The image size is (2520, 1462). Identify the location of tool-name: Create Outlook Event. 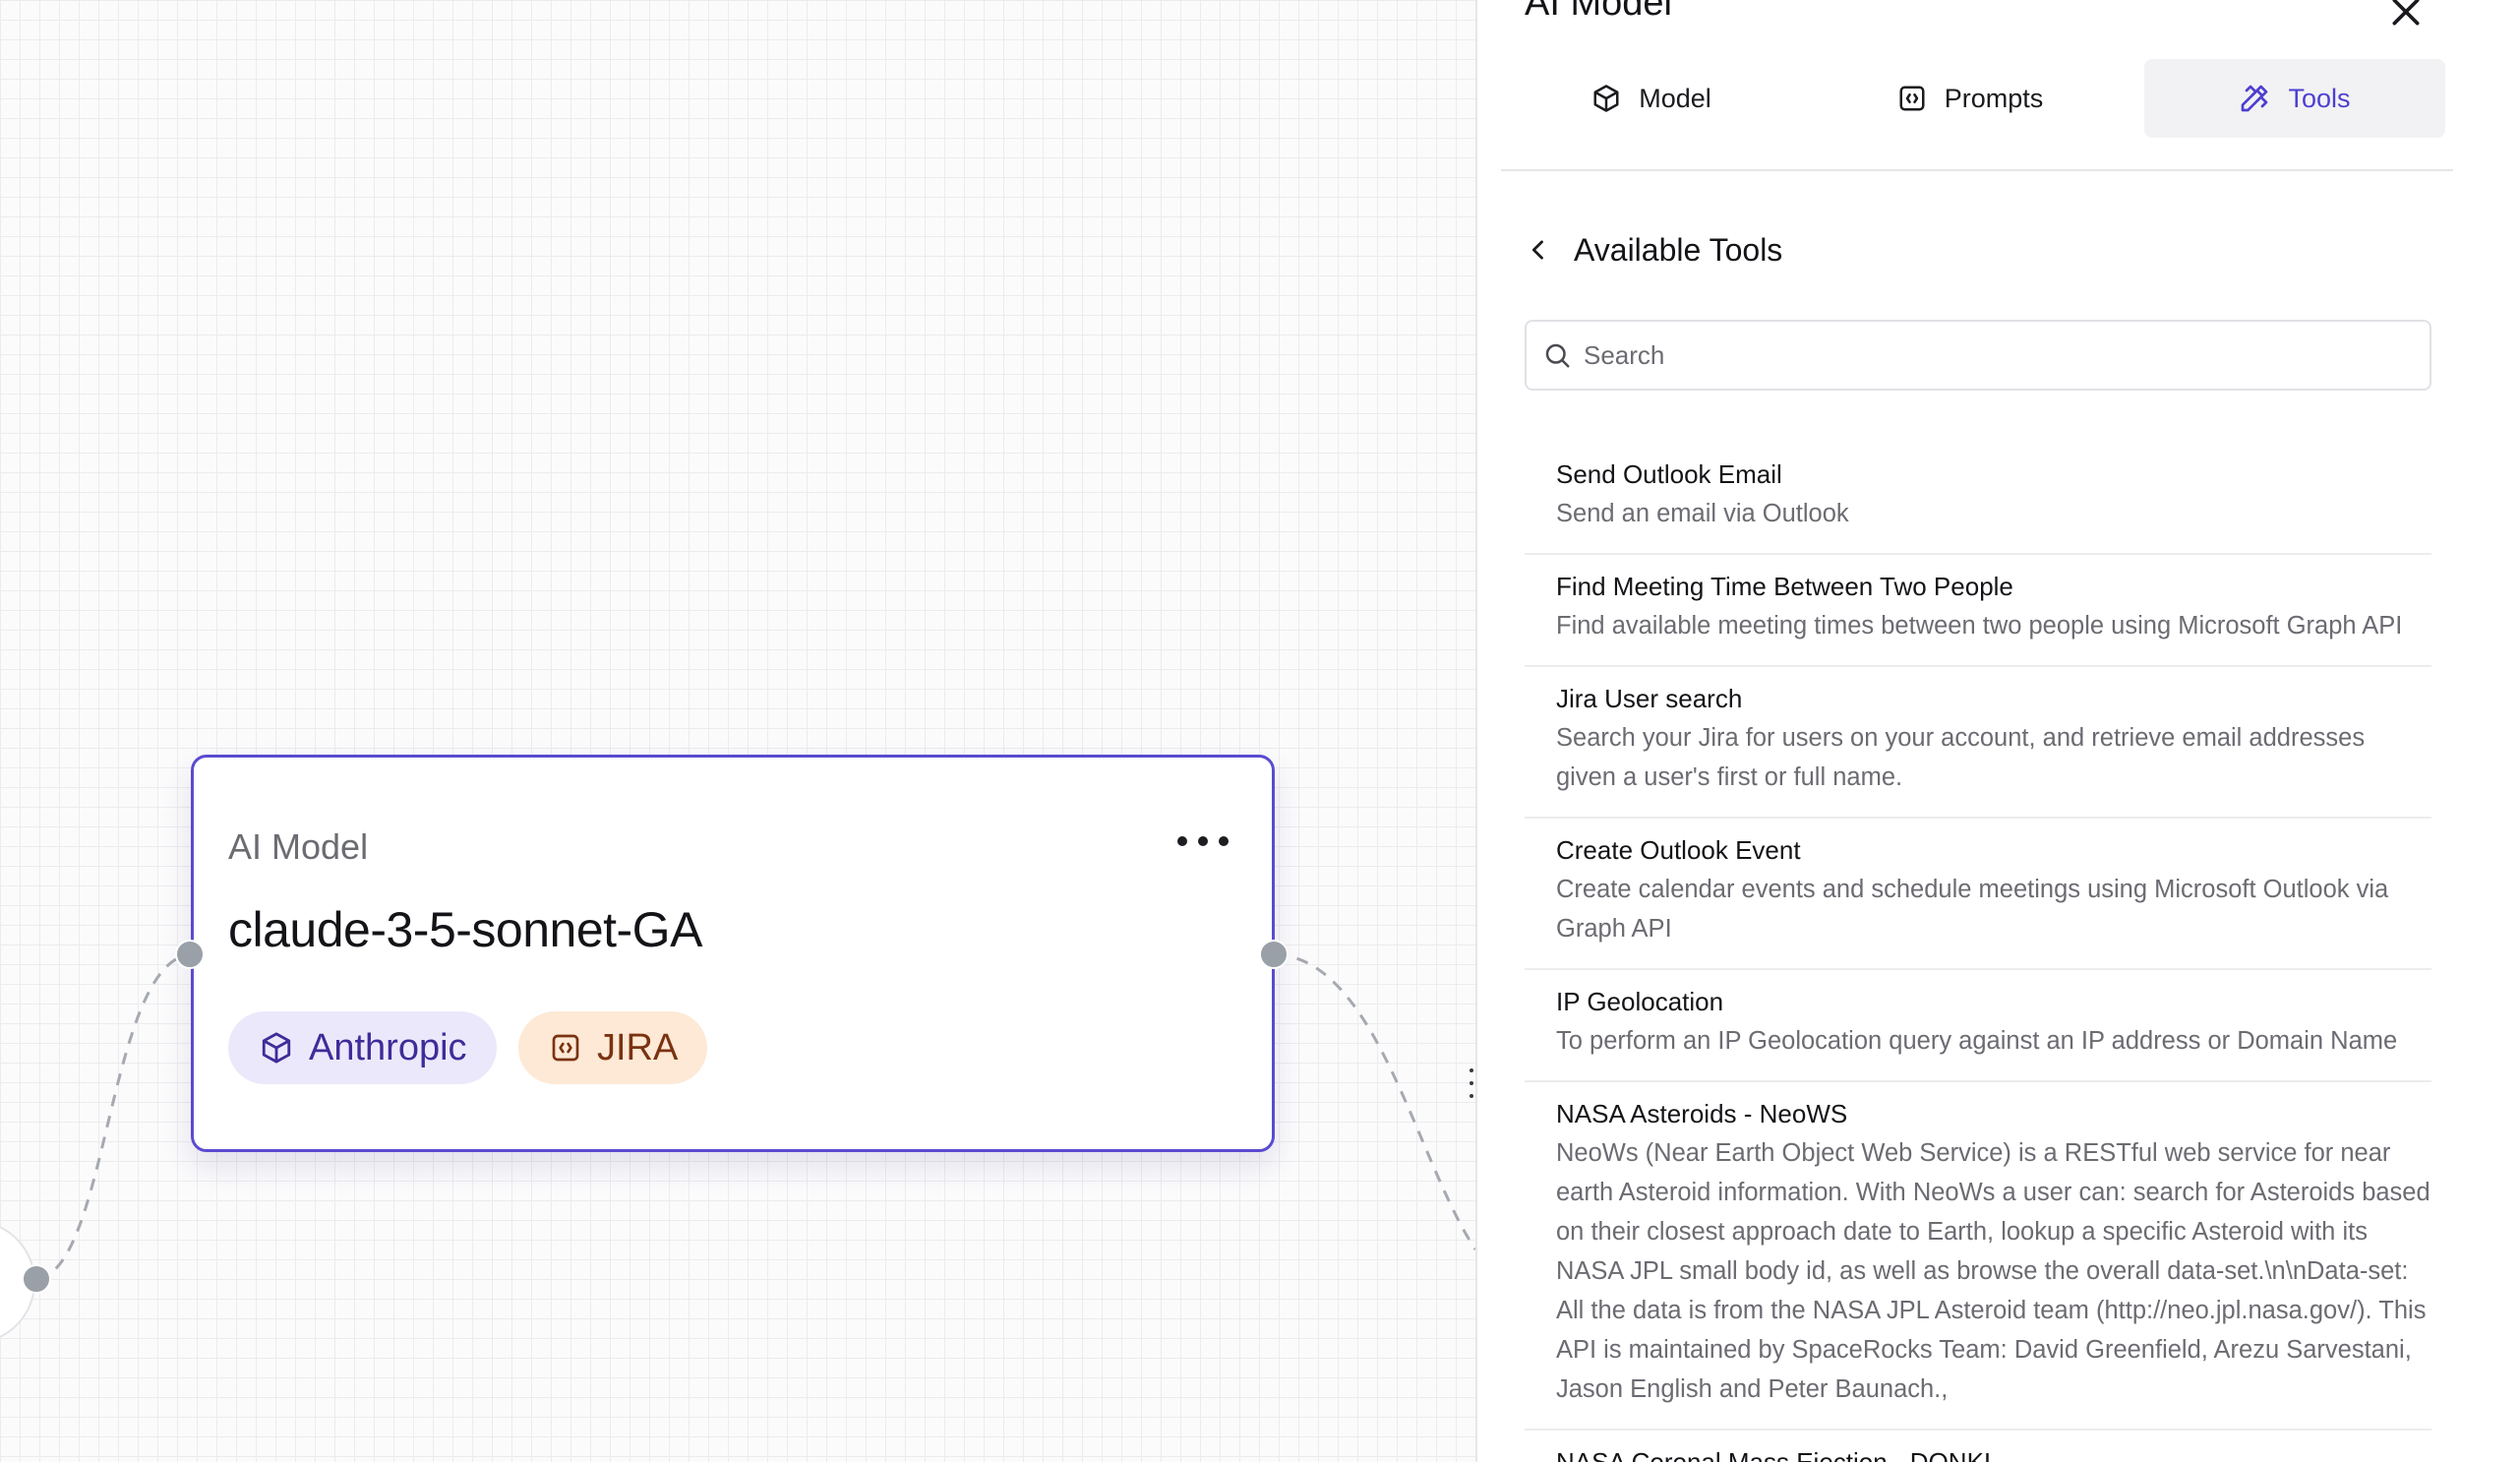
(1678, 850).